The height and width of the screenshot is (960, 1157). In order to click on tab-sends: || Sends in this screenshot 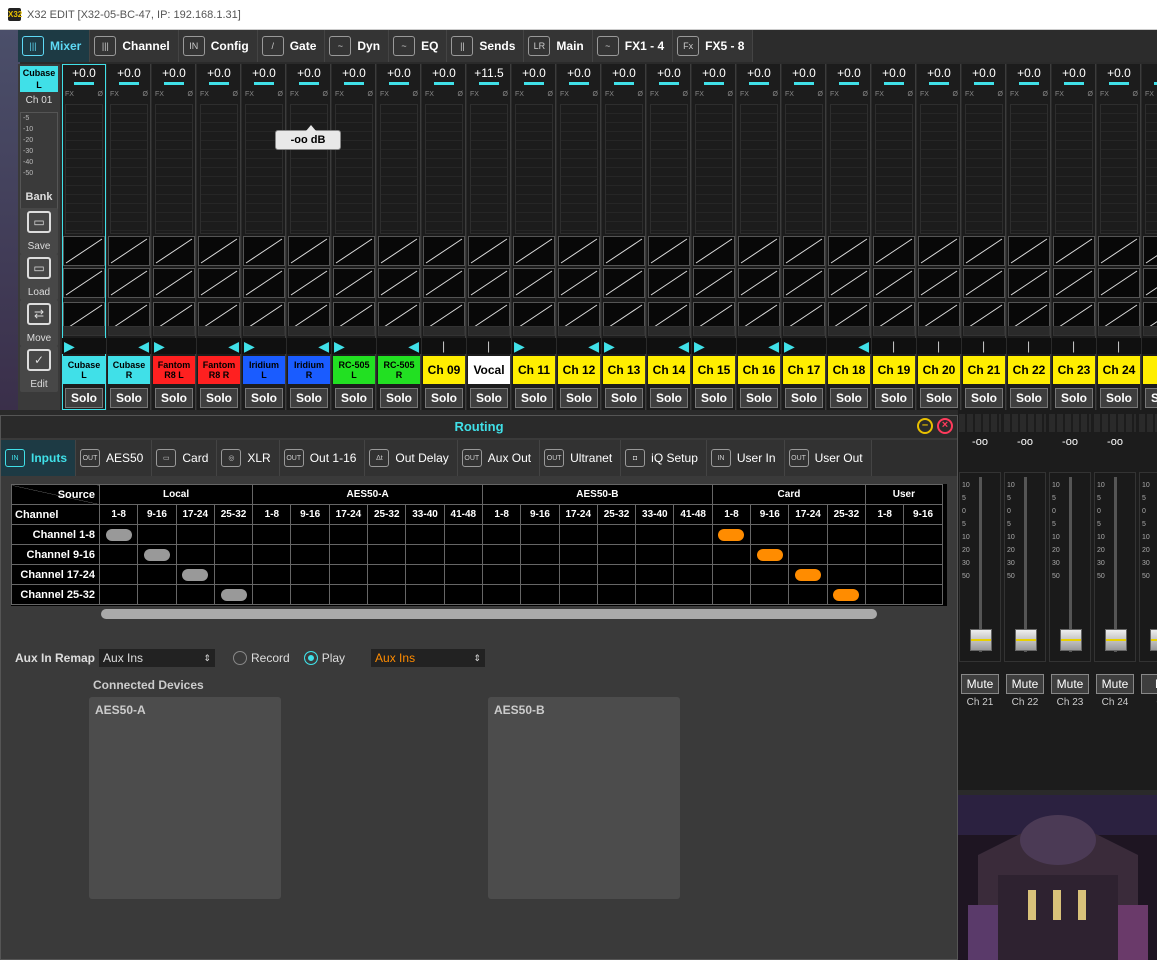, I will do `click(486, 46)`.